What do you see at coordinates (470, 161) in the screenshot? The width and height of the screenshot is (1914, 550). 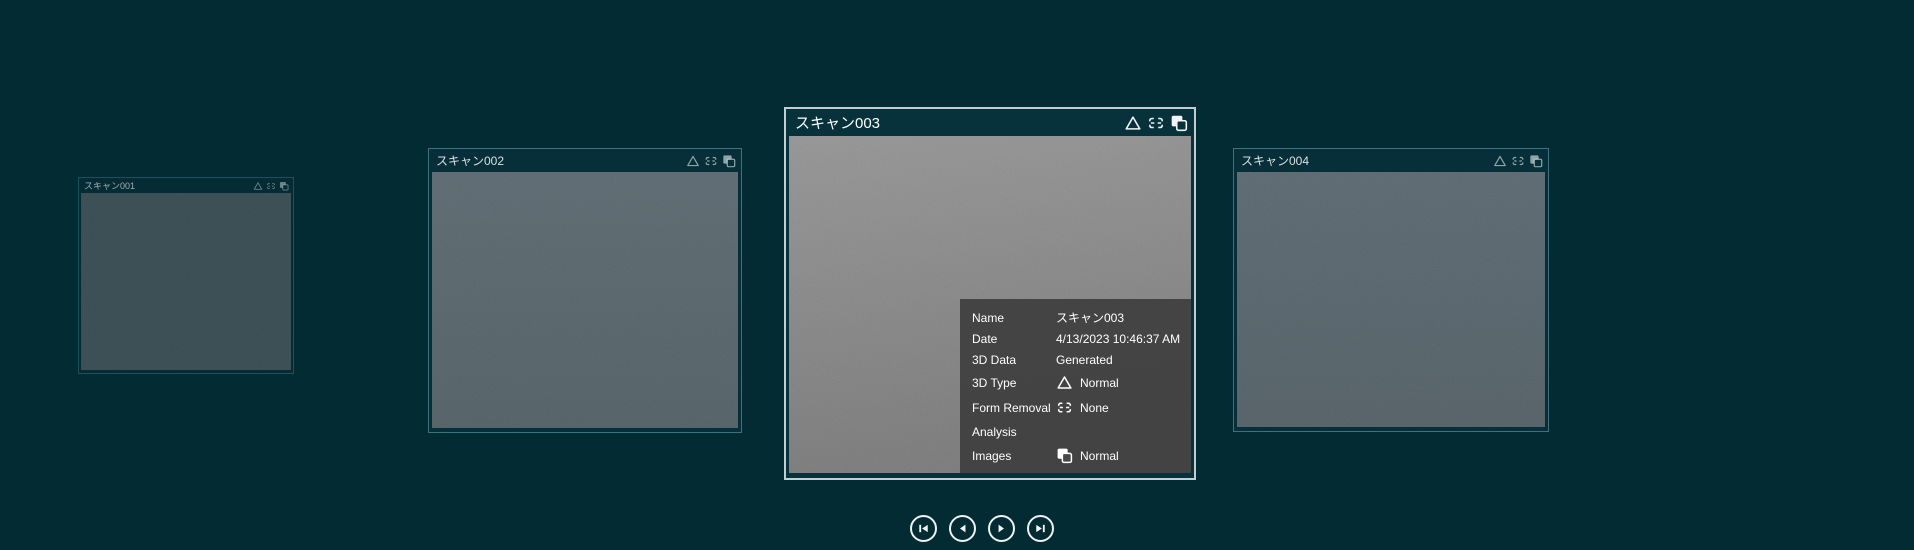 I see `card-title: スキャン002` at bounding box center [470, 161].